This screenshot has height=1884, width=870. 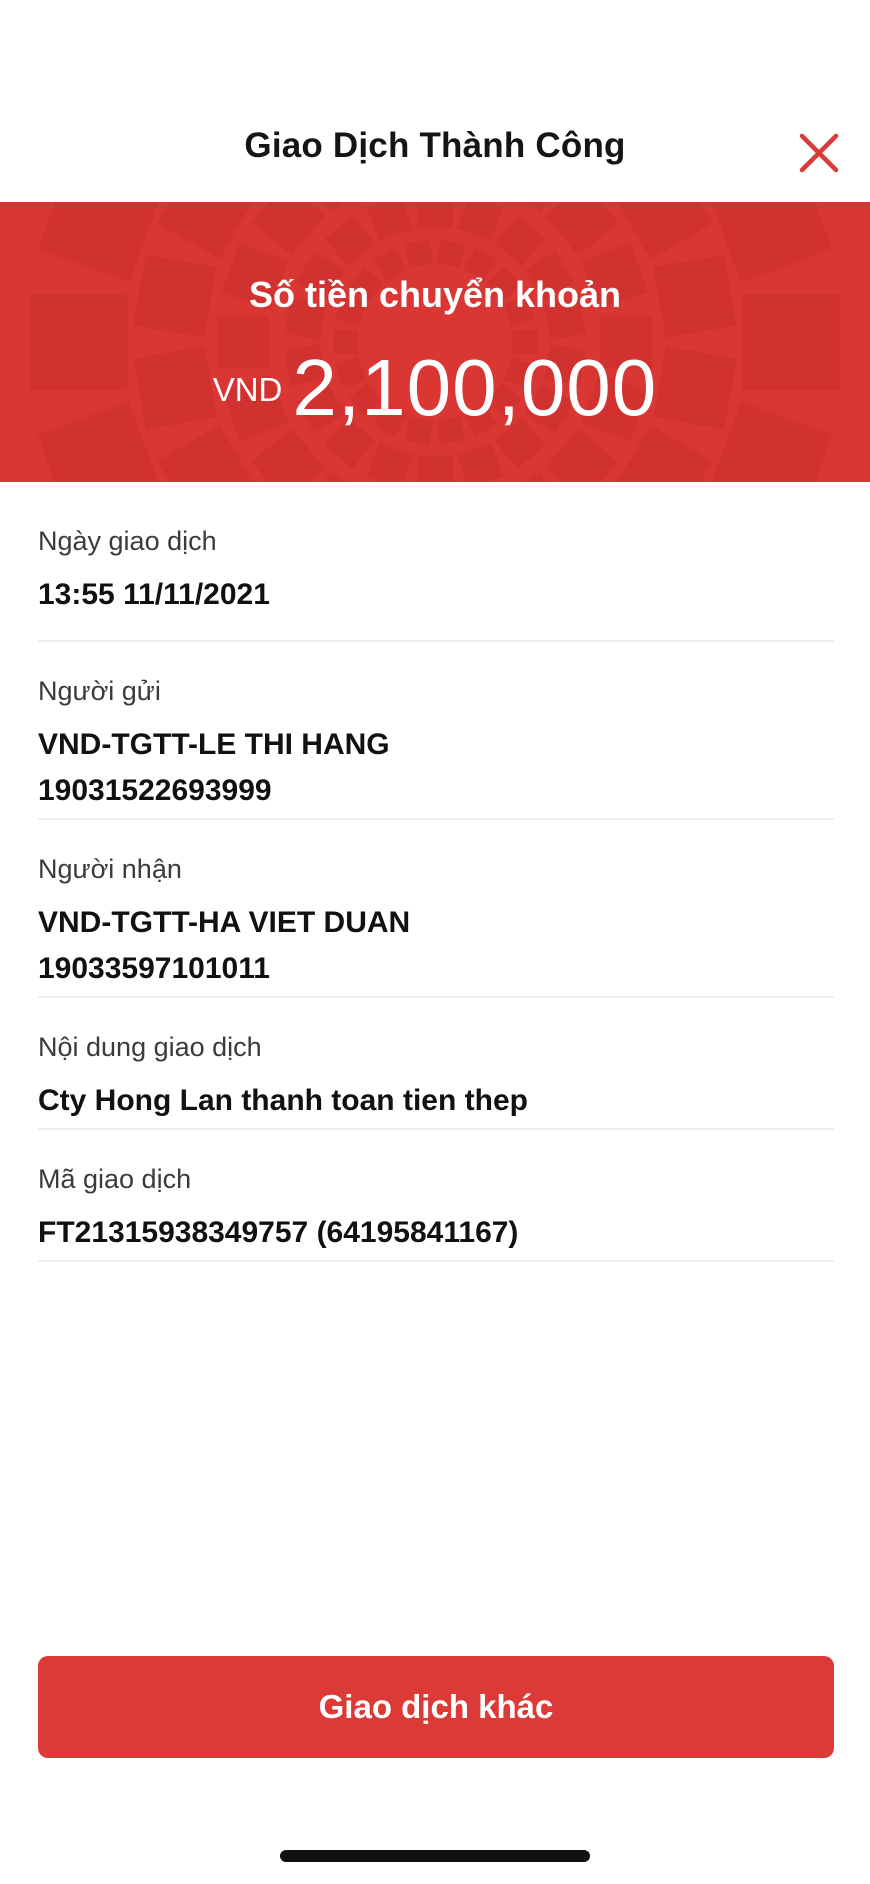 I want to click on detail-label: Người gửi, so click(x=99, y=691).